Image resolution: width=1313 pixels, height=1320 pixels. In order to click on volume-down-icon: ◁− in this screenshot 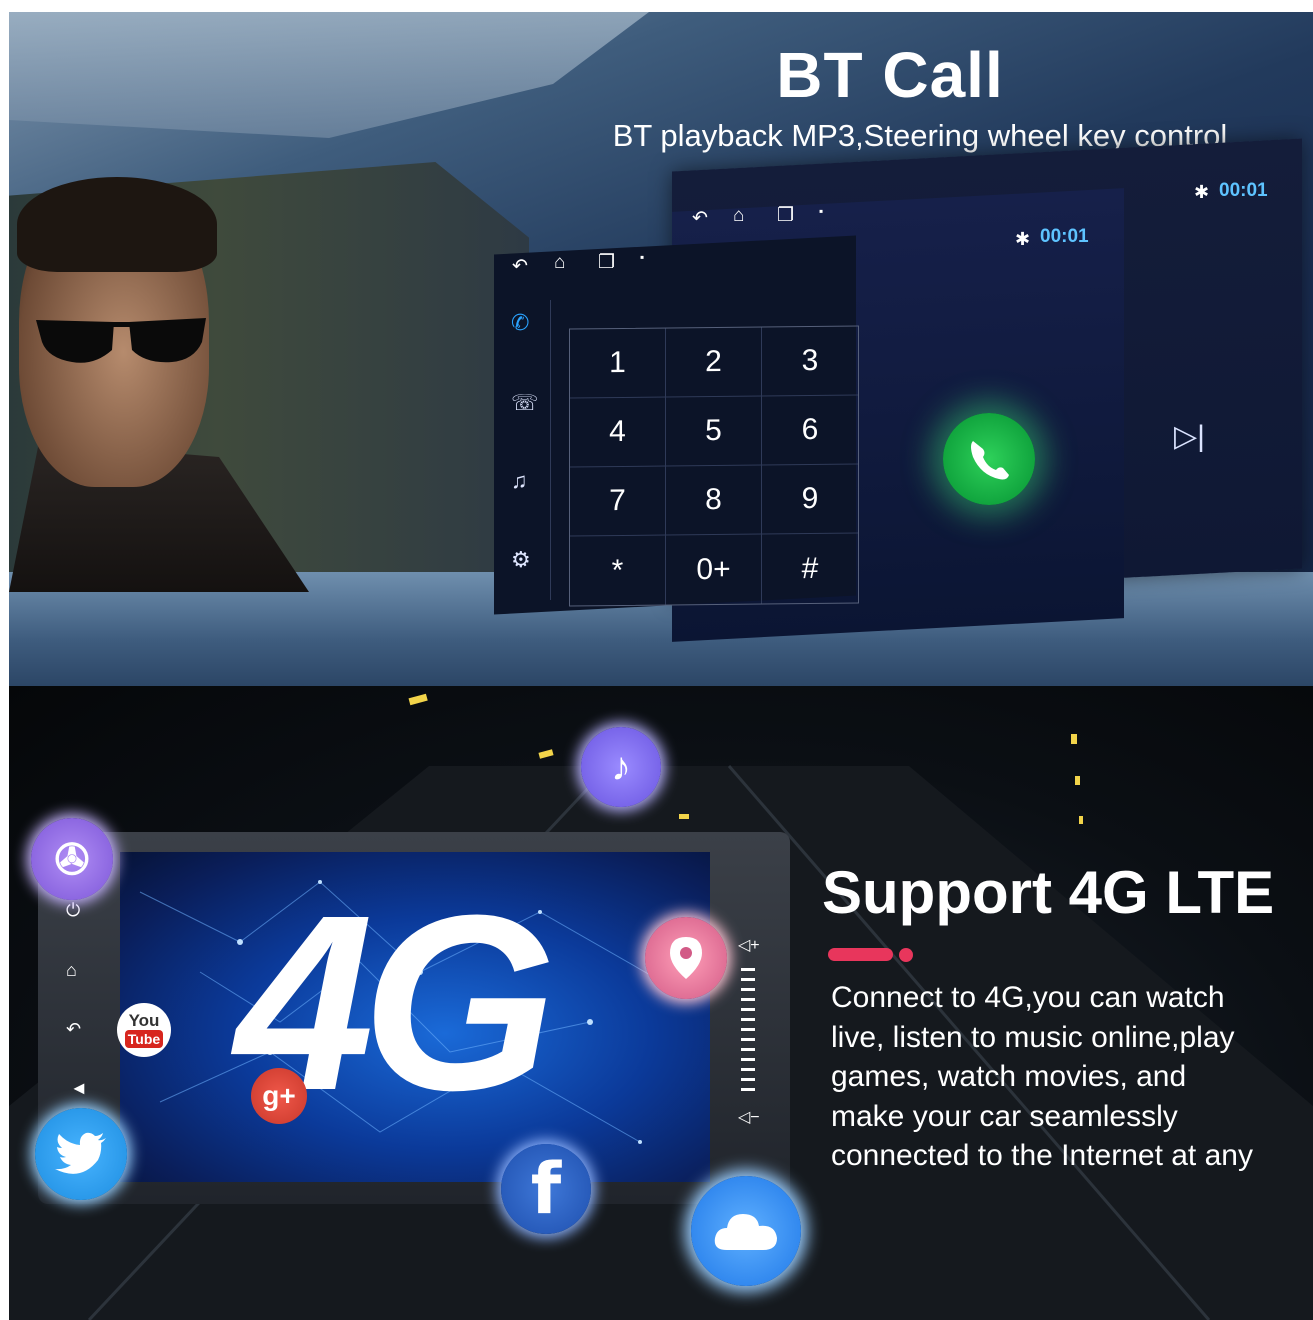, I will do `click(749, 1117)`.